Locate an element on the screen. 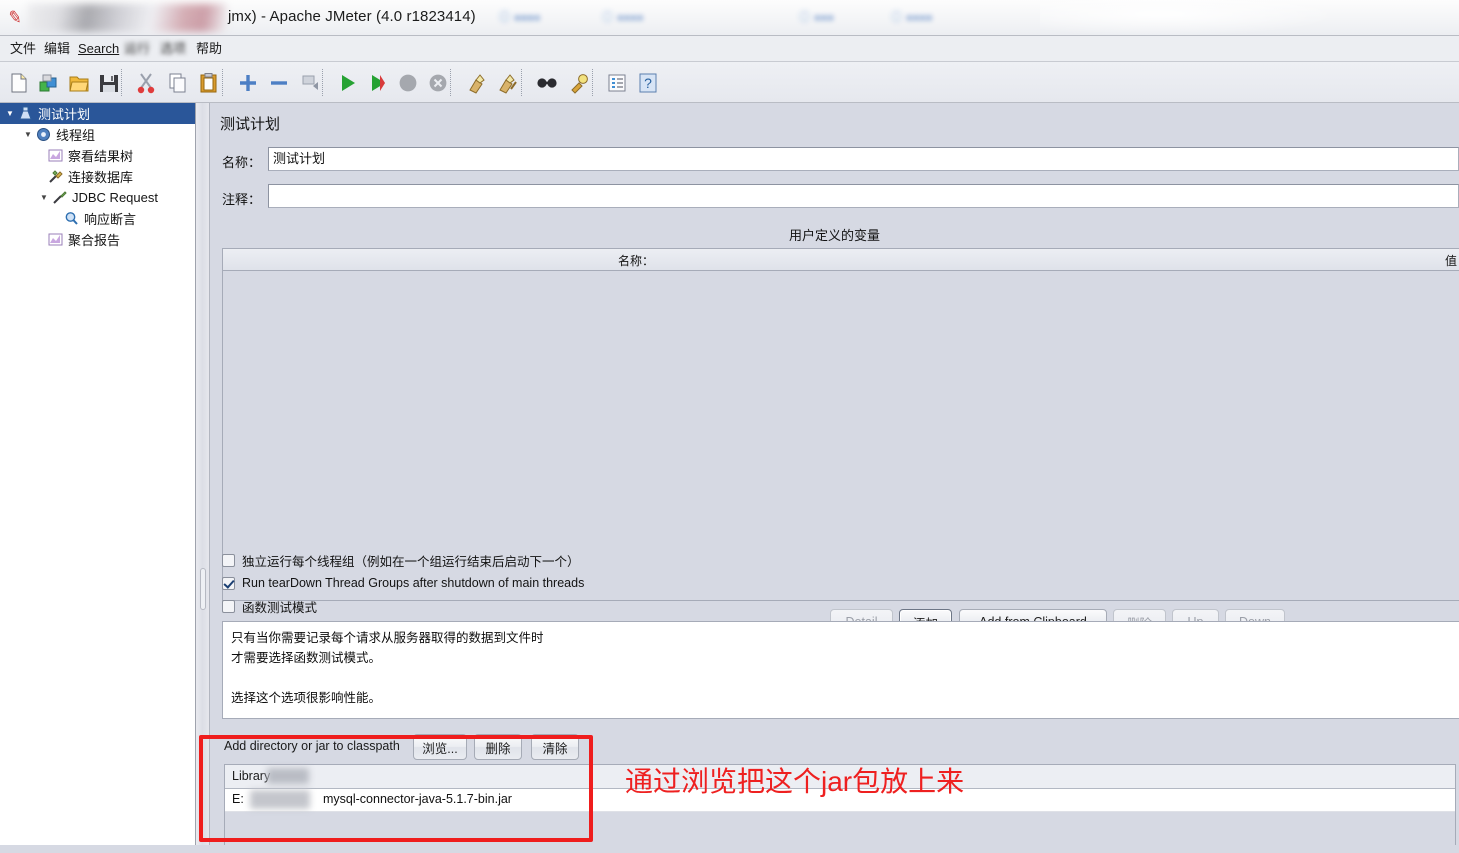  classpath-clear-button: 清除 is located at coordinates (555, 747).